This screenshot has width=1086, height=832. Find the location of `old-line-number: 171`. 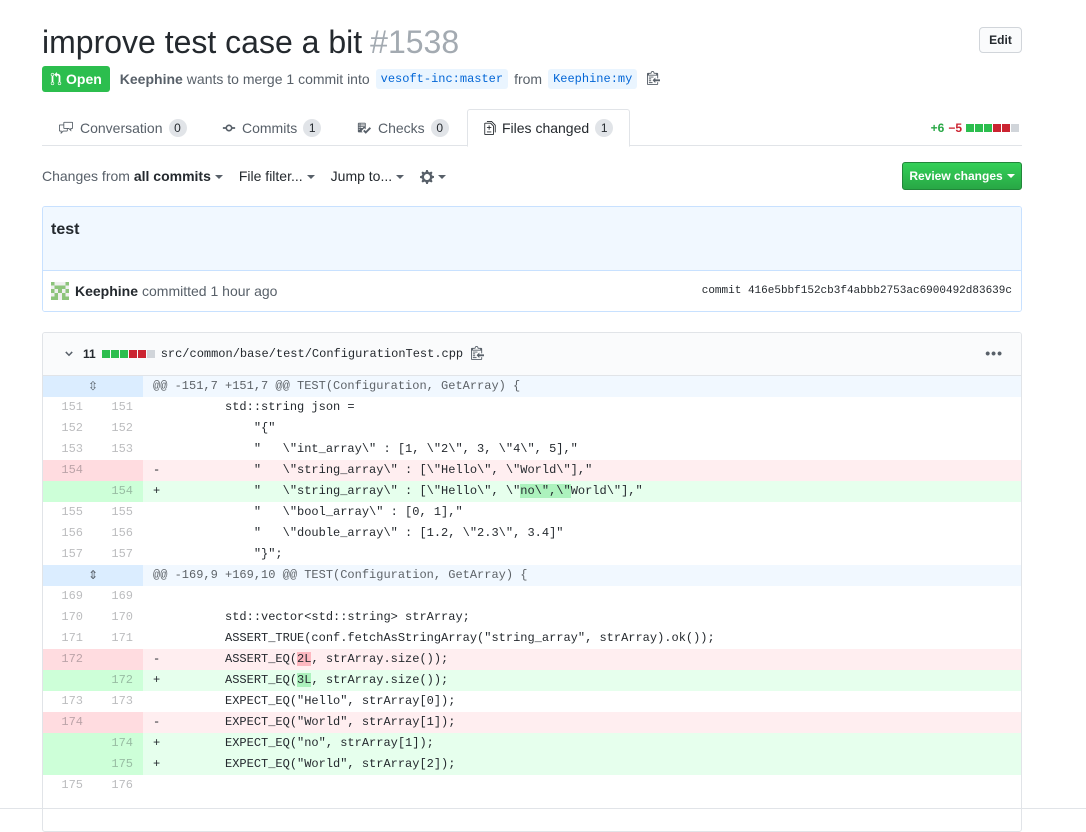

old-line-number: 171 is located at coordinates (68, 638).